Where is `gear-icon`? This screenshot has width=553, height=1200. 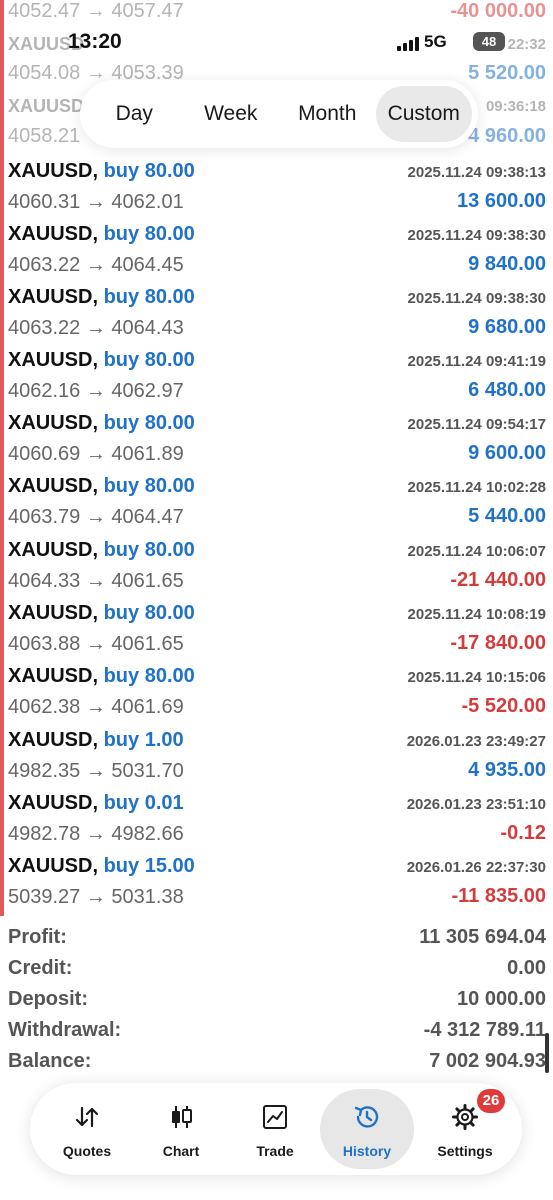 gear-icon is located at coordinates (465, 1117).